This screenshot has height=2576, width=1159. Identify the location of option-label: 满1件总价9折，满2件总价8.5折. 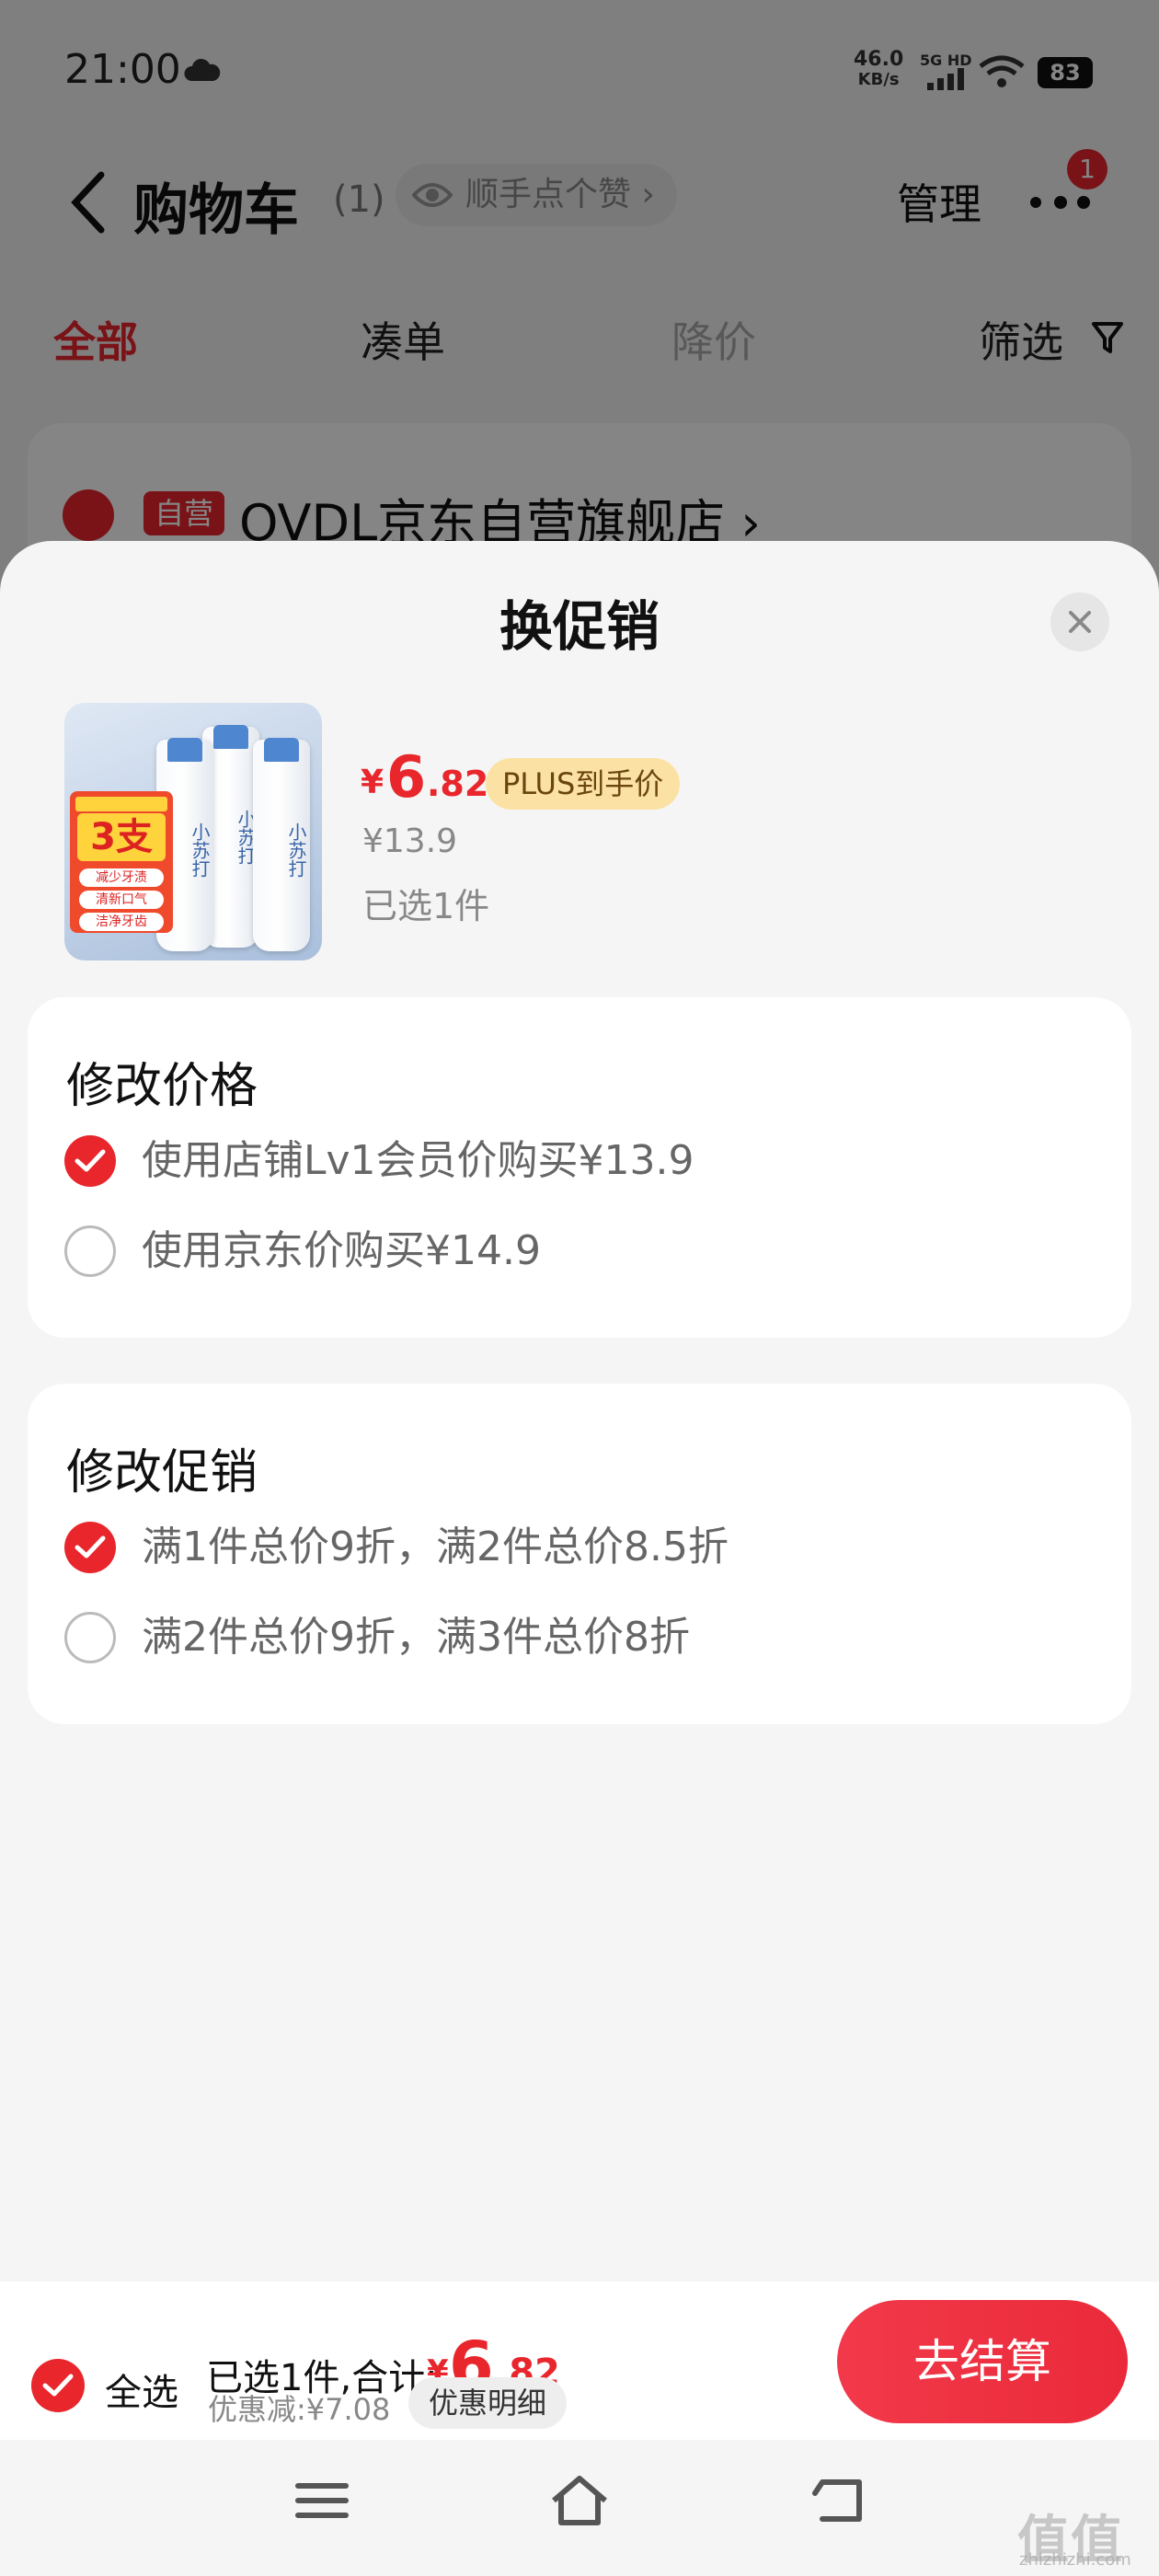
(435, 1547).